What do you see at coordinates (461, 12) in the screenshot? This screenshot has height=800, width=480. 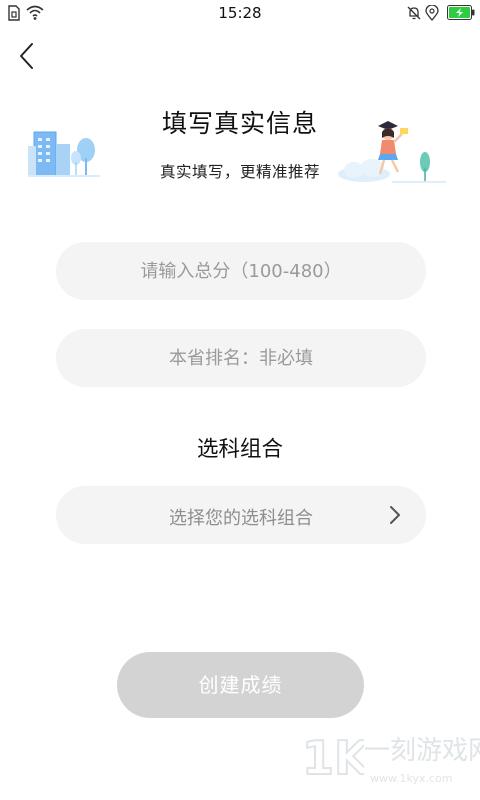 I see `battery-icon` at bounding box center [461, 12].